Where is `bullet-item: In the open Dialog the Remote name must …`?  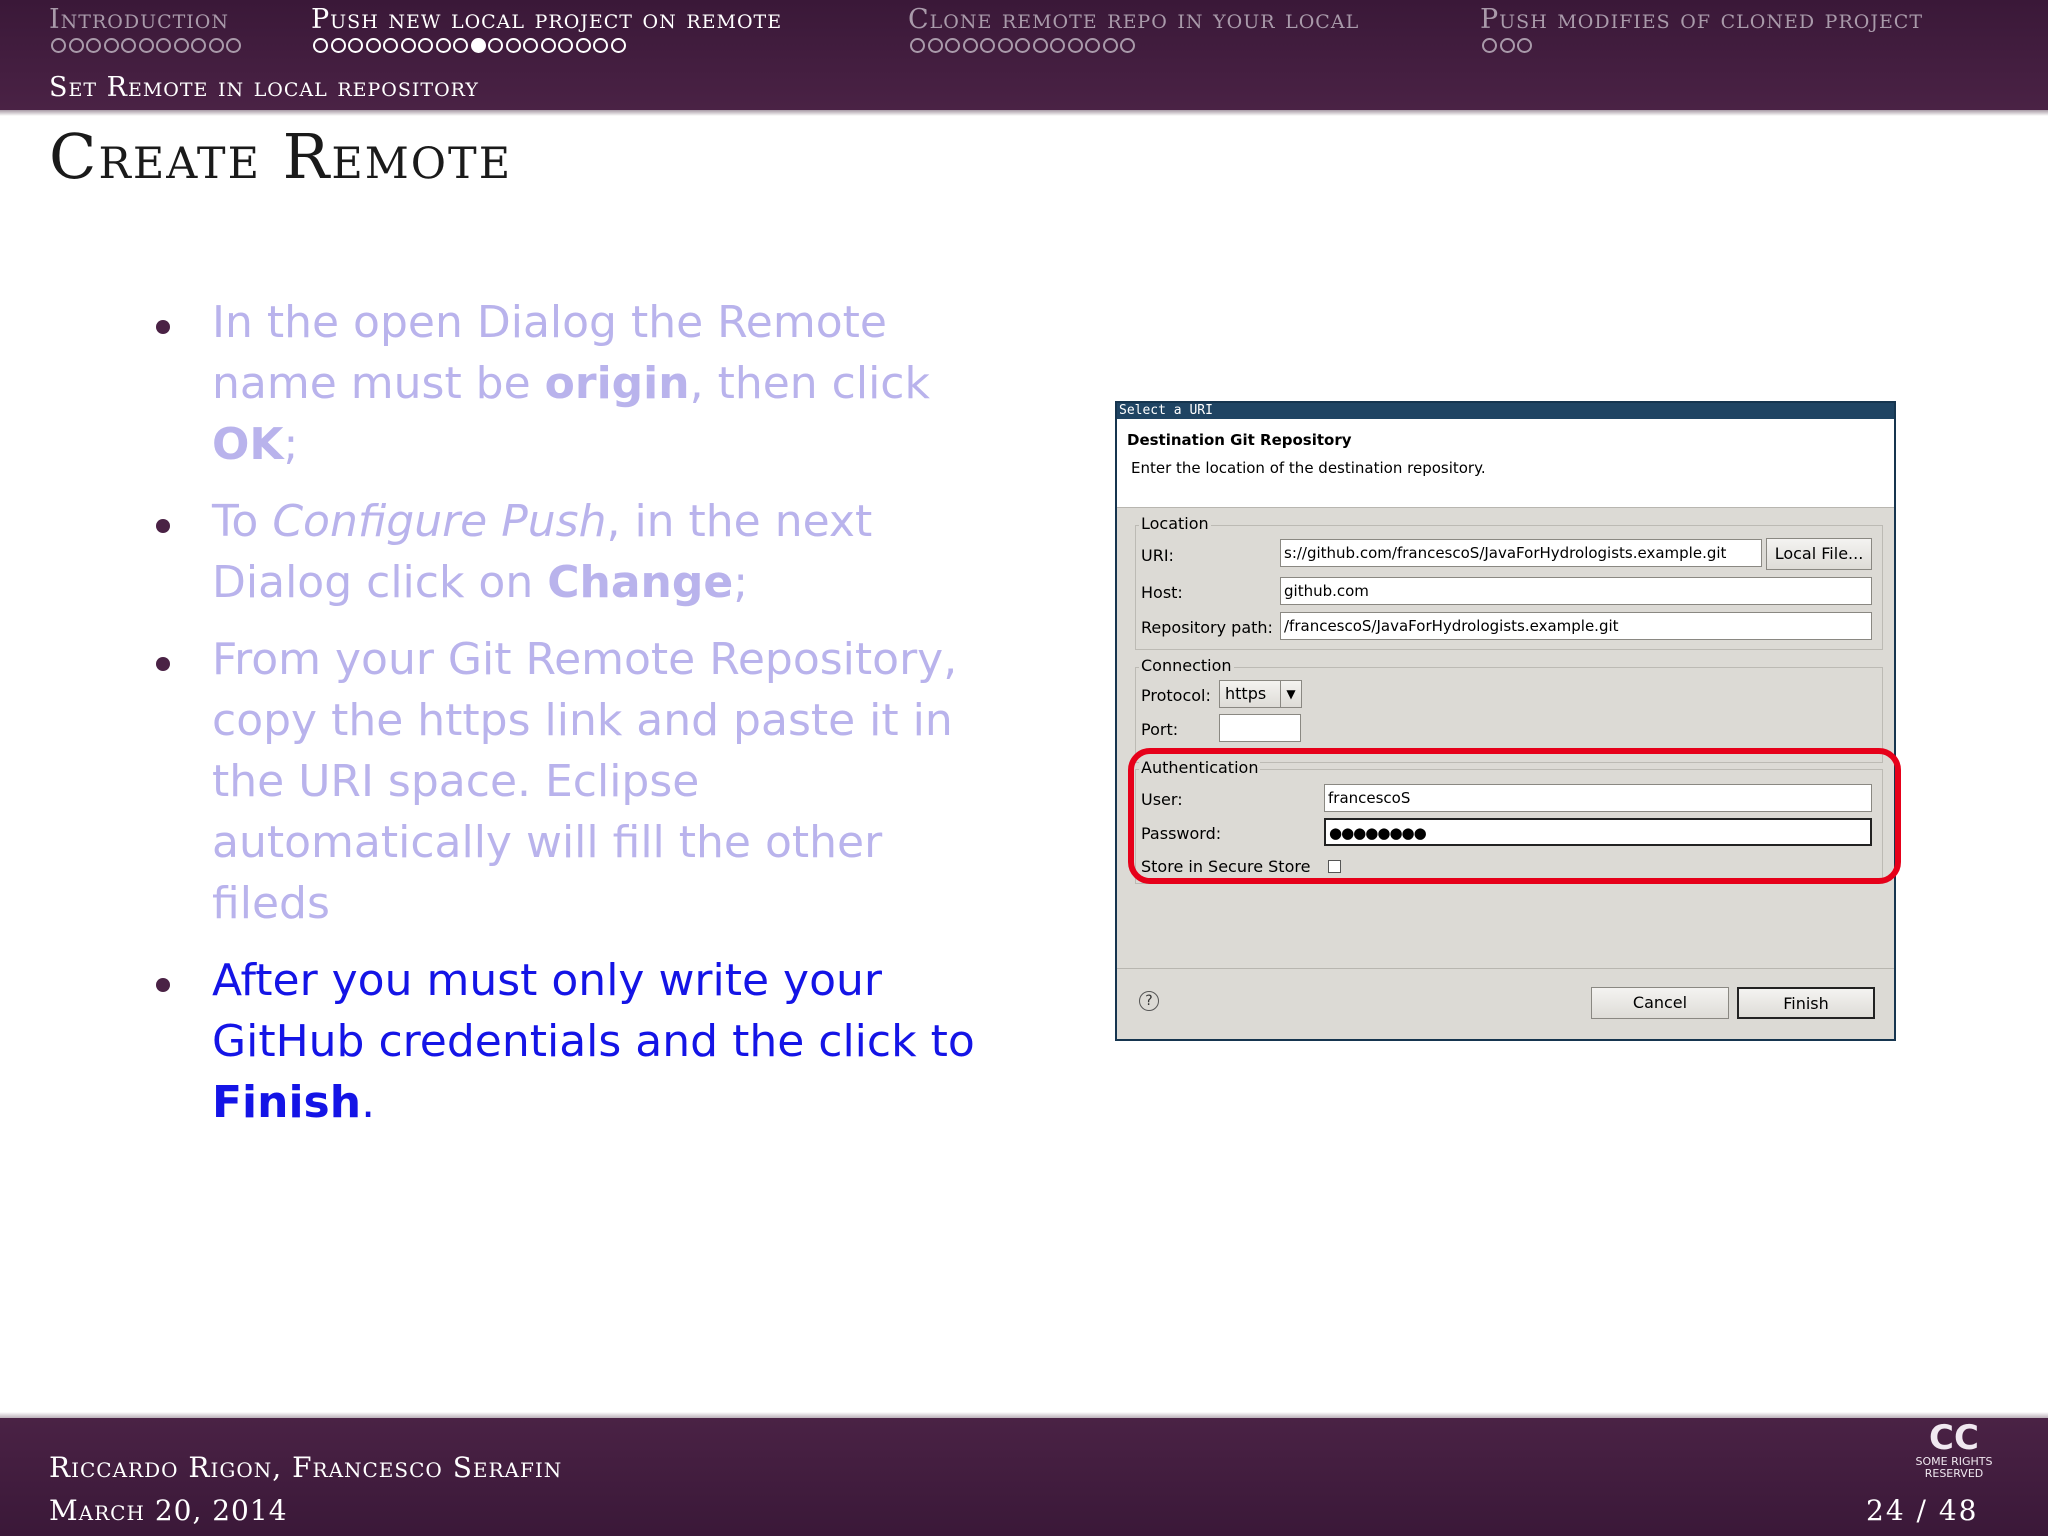
bullet-item: In the open Dialog the Remote name must … is located at coordinates (568, 383).